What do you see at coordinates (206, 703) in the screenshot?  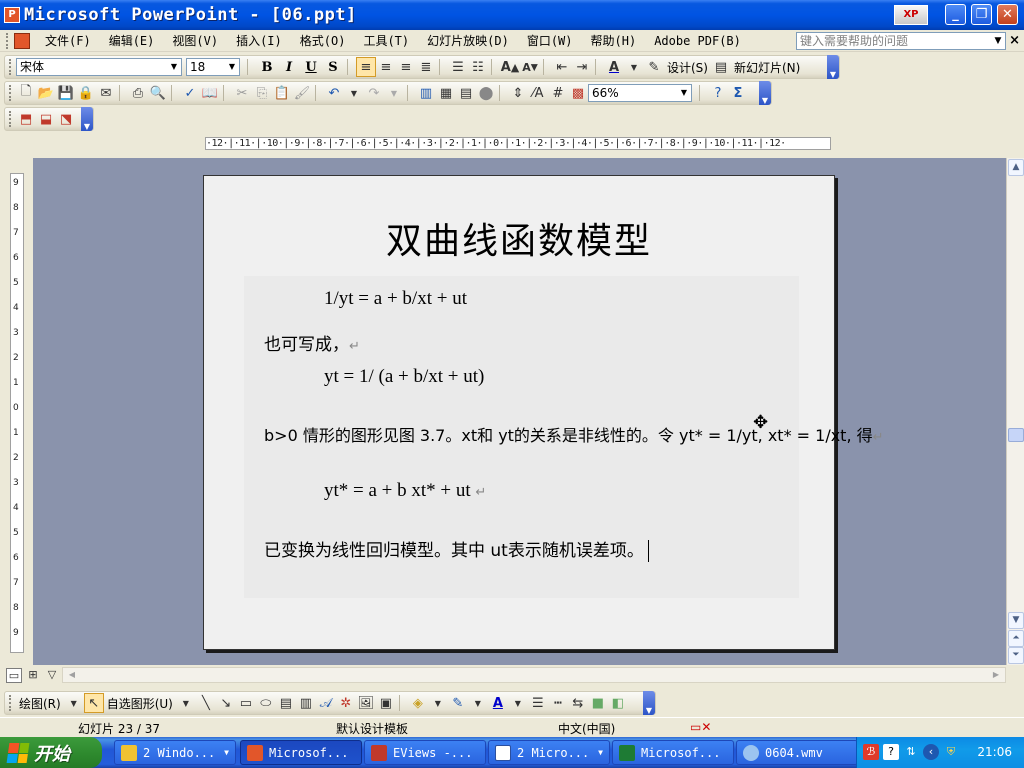 I see `line-icon: ╲` at bounding box center [206, 703].